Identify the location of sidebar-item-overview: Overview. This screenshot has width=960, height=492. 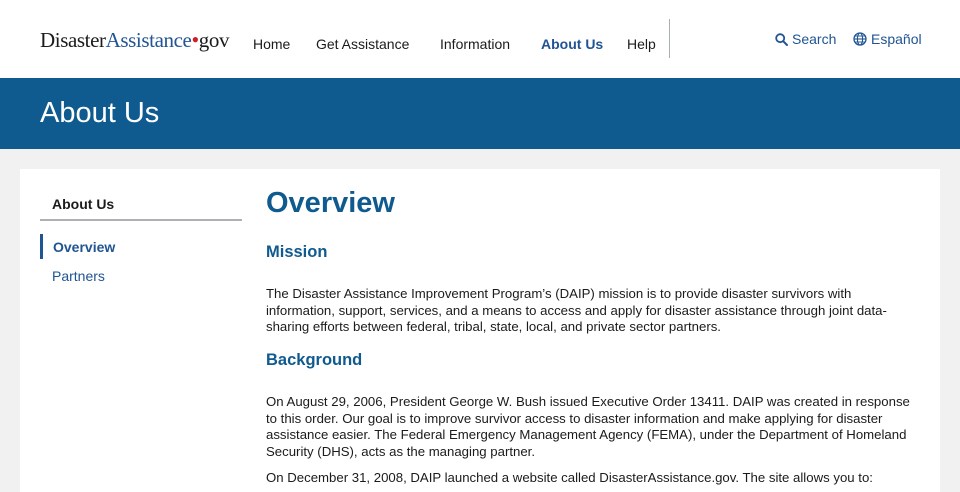
(141, 246).